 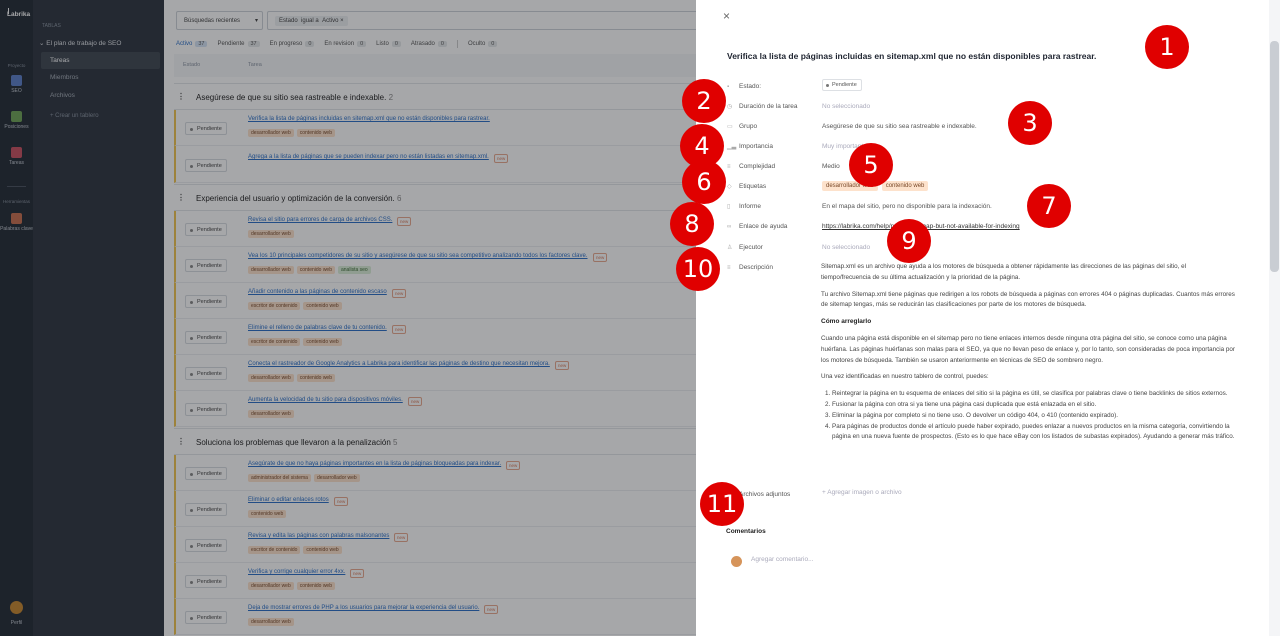 I want to click on field-label-group: ▭ Grupo, so click(x=742, y=126).